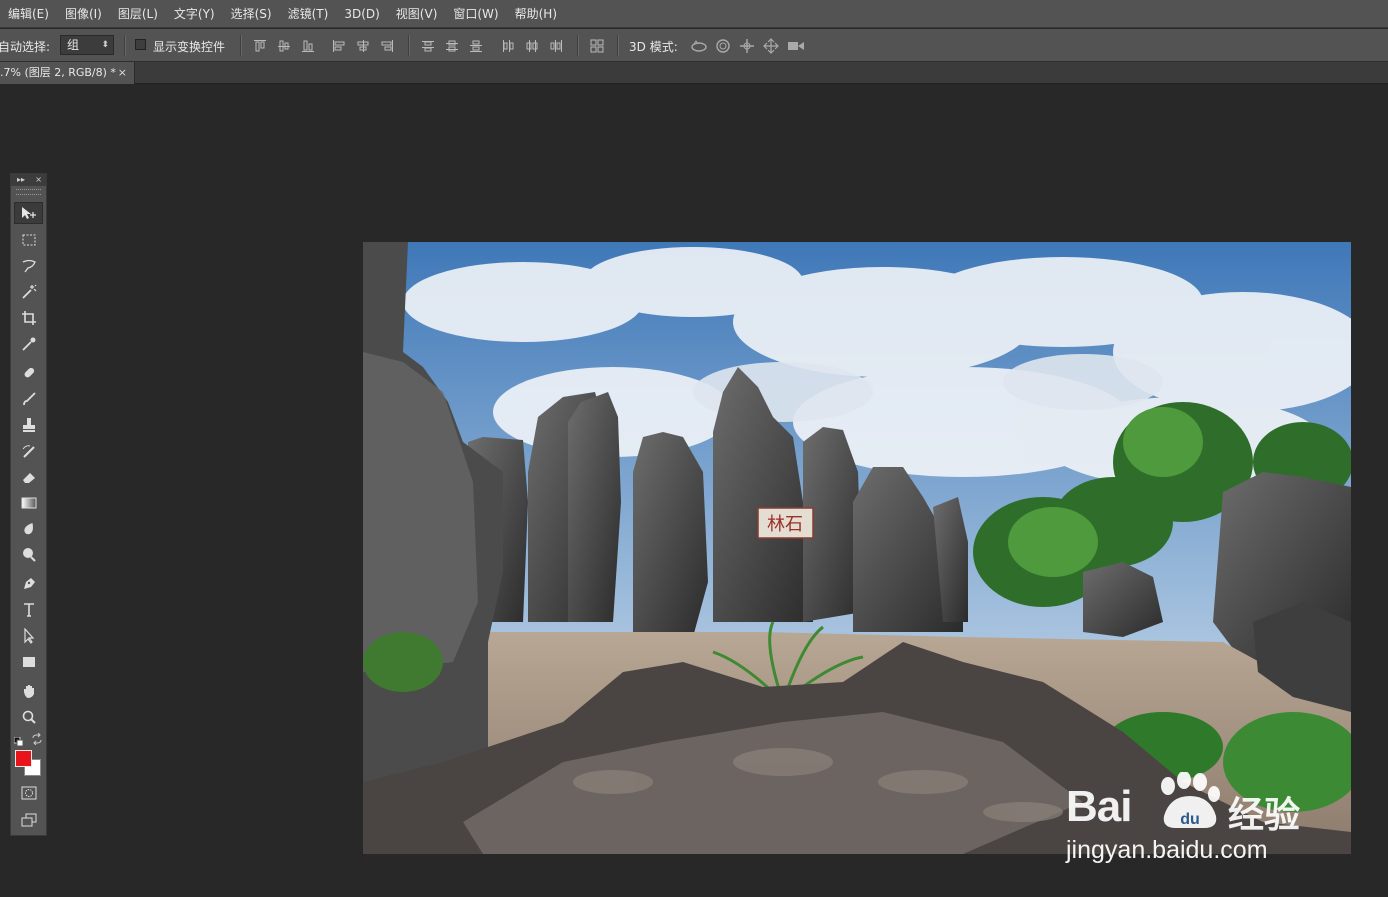  I want to click on menu-3d: 3D(D), so click(361, 14).